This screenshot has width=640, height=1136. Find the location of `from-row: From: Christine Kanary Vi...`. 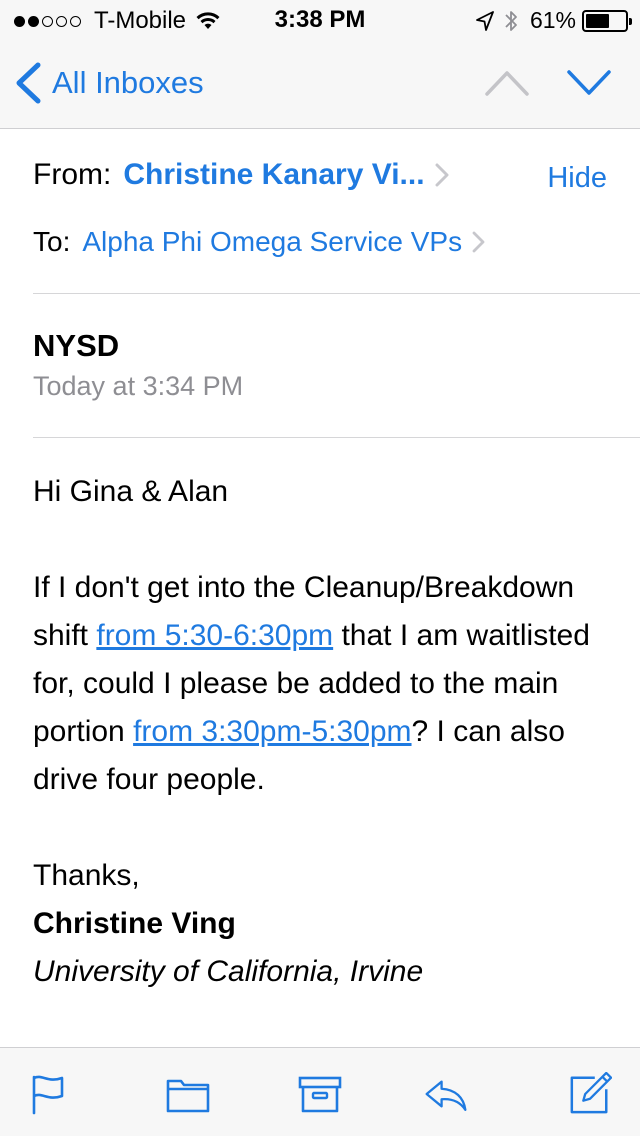

from-row: From: Christine Kanary Vi... is located at coordinates (241, 175).